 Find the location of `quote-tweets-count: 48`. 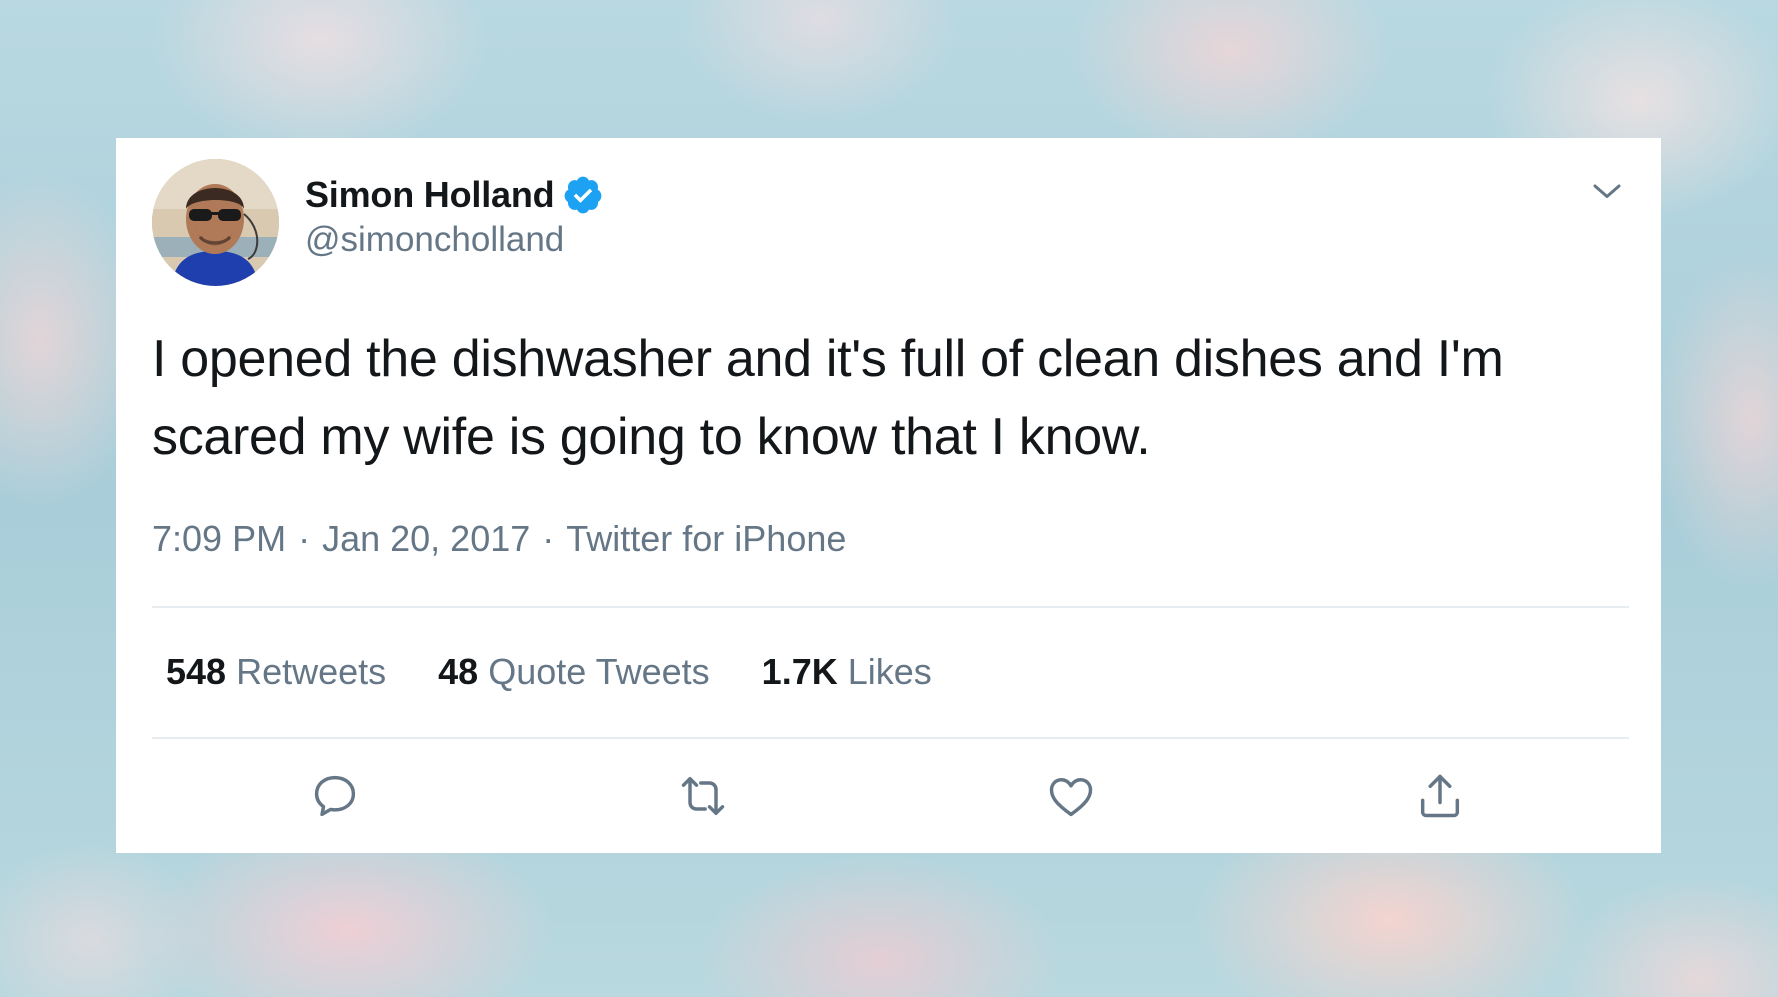

quote-tweets-count: 48 is located at coordinates (458, 671).